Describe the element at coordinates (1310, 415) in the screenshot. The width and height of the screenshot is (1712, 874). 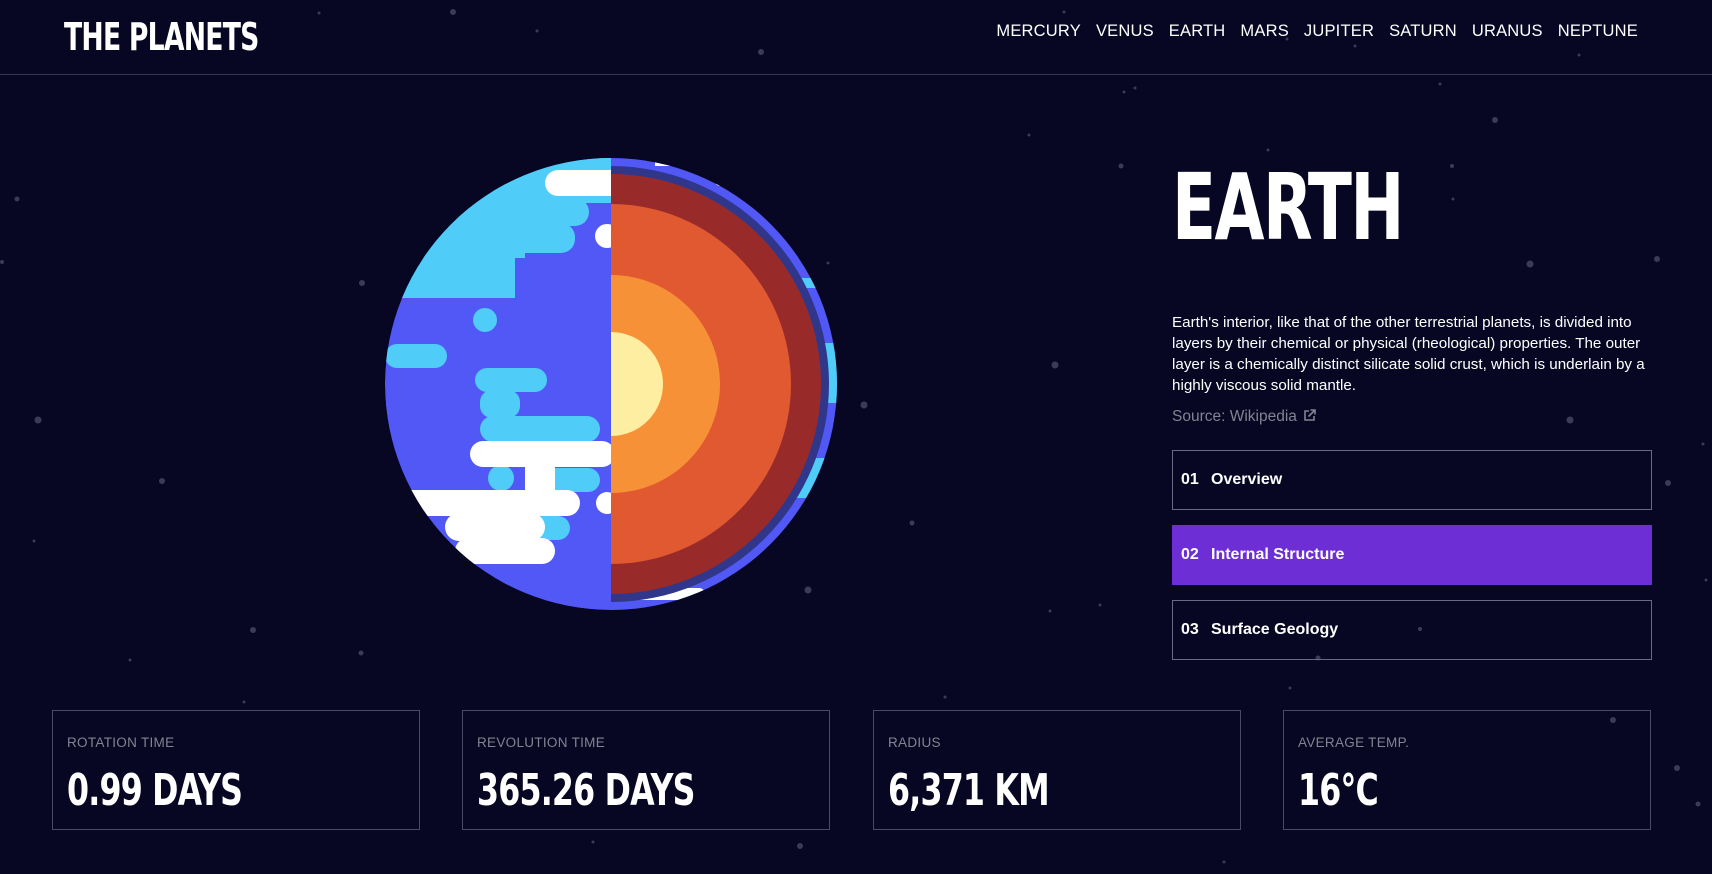
I see `external-link-icon` at that location.